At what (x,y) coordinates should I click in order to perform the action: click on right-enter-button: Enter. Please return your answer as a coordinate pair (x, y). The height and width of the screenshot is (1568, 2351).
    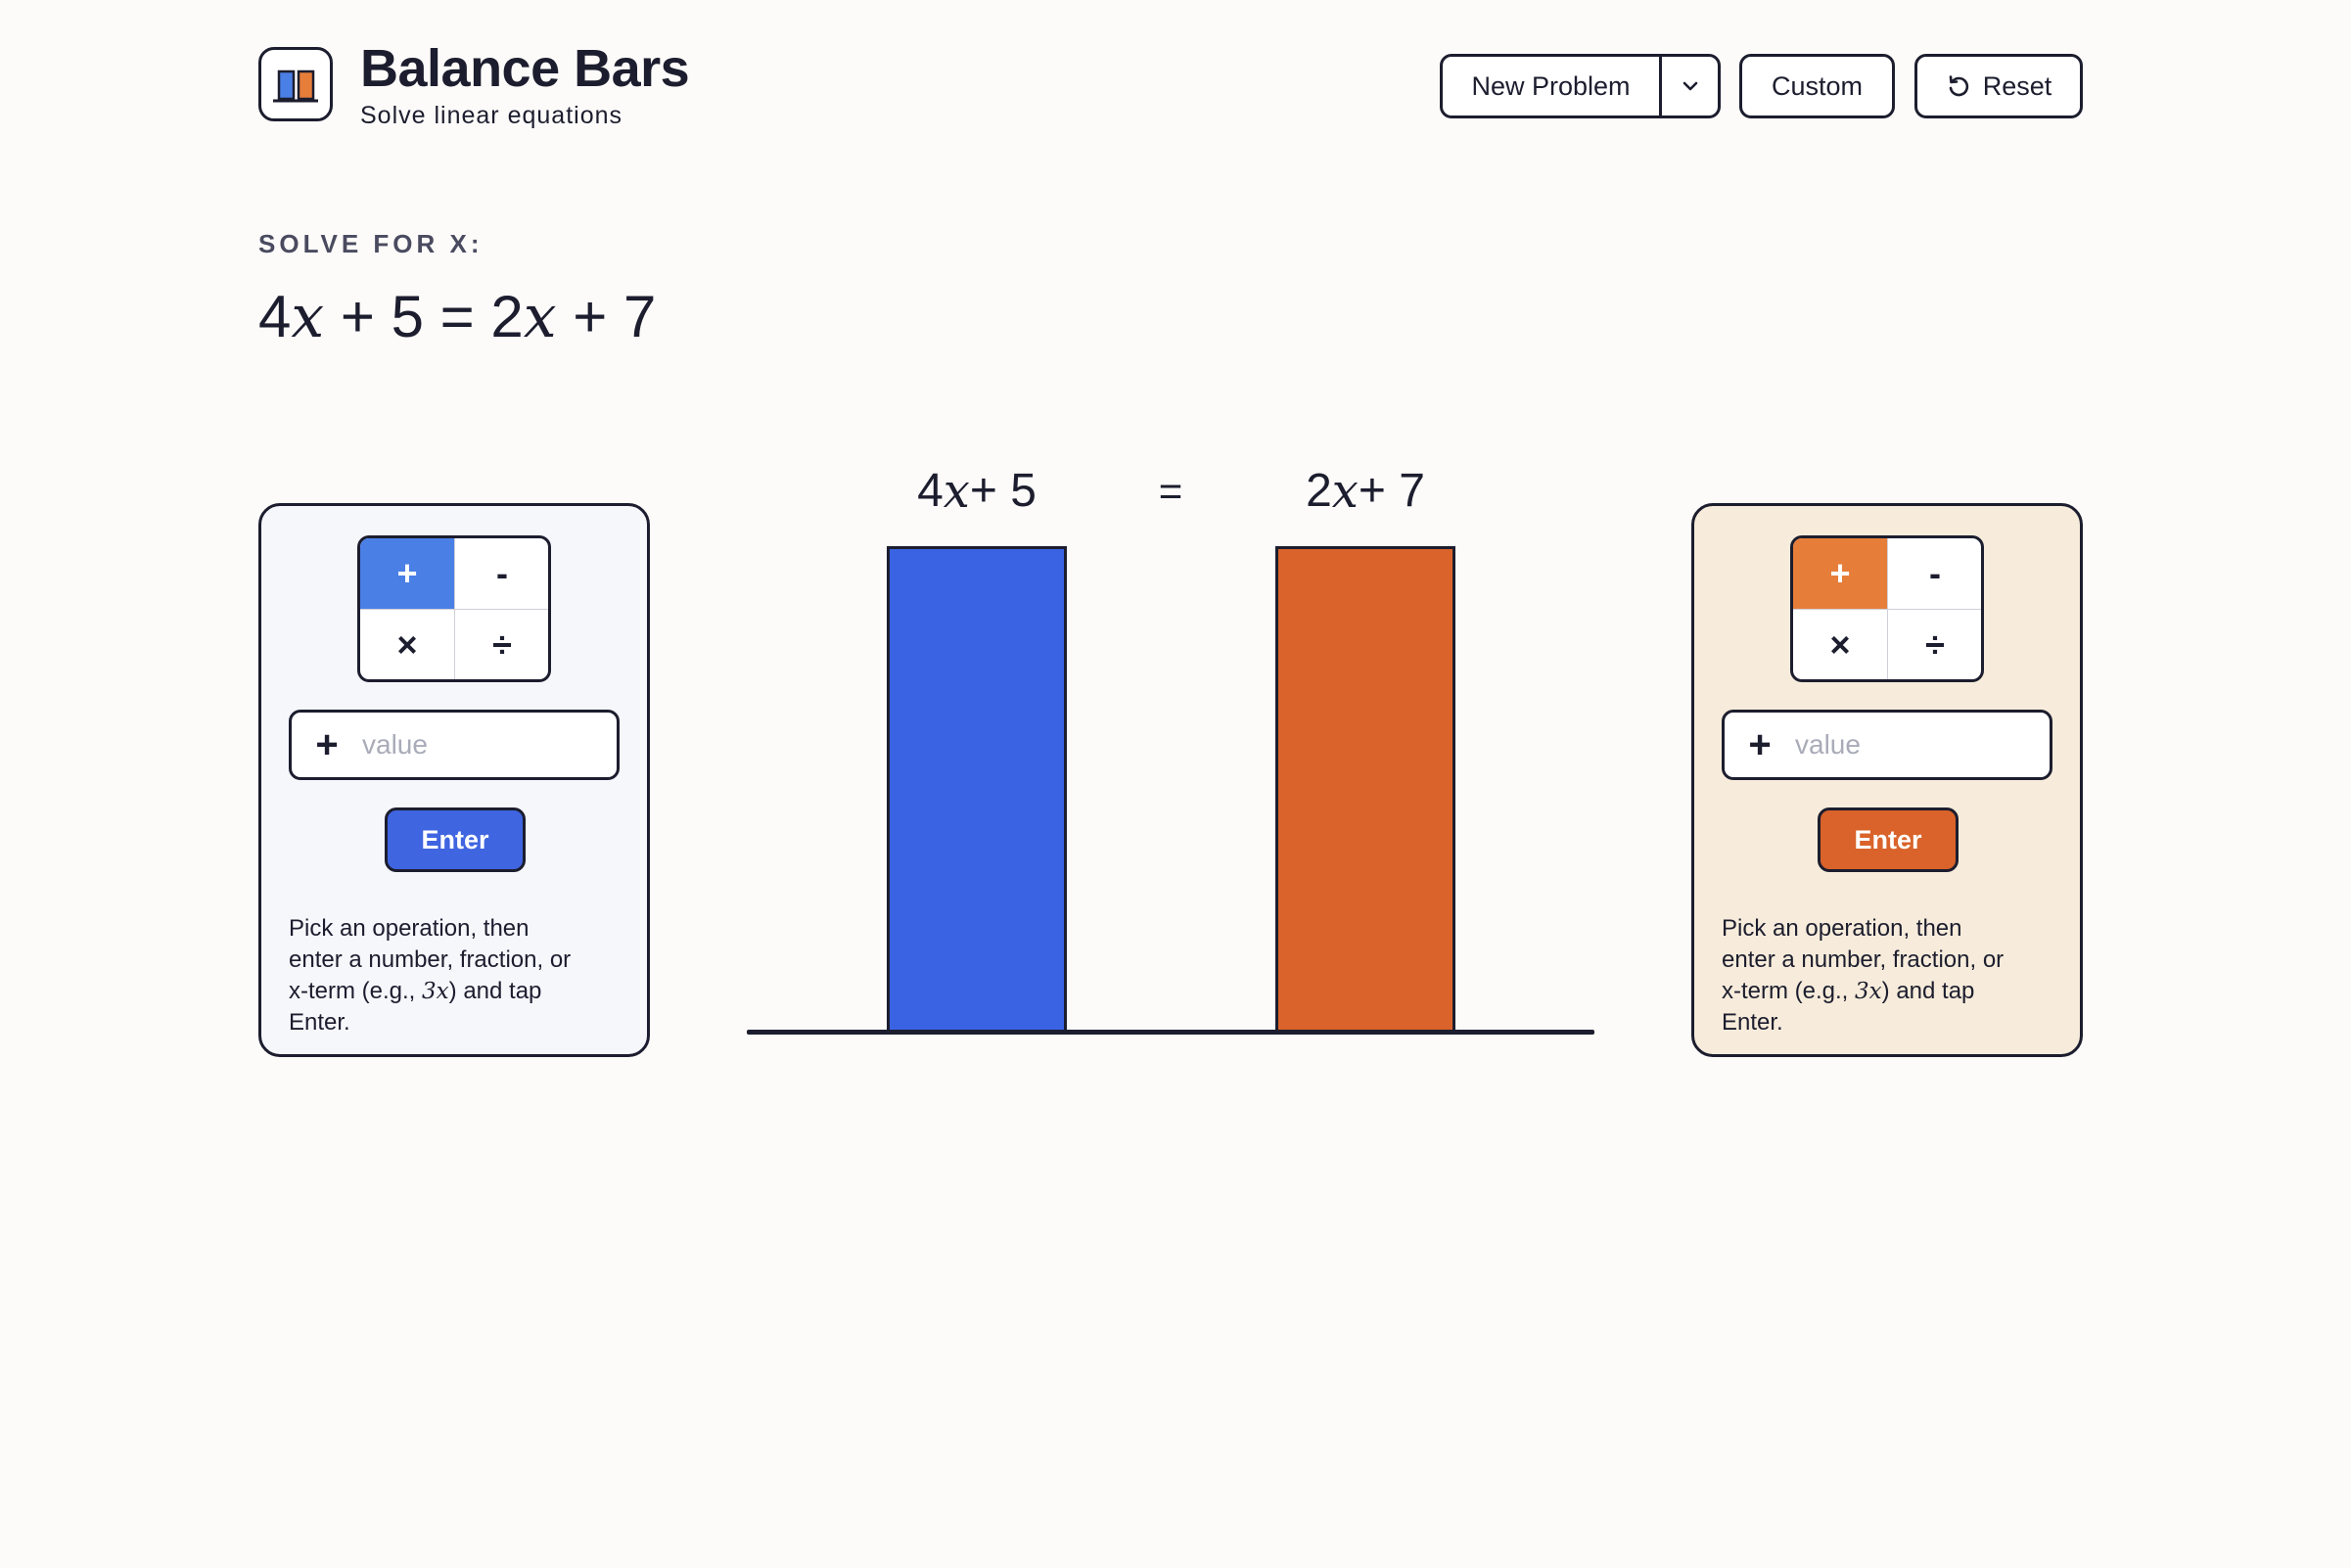
    Looking at the image, I should click on (1889, 839).